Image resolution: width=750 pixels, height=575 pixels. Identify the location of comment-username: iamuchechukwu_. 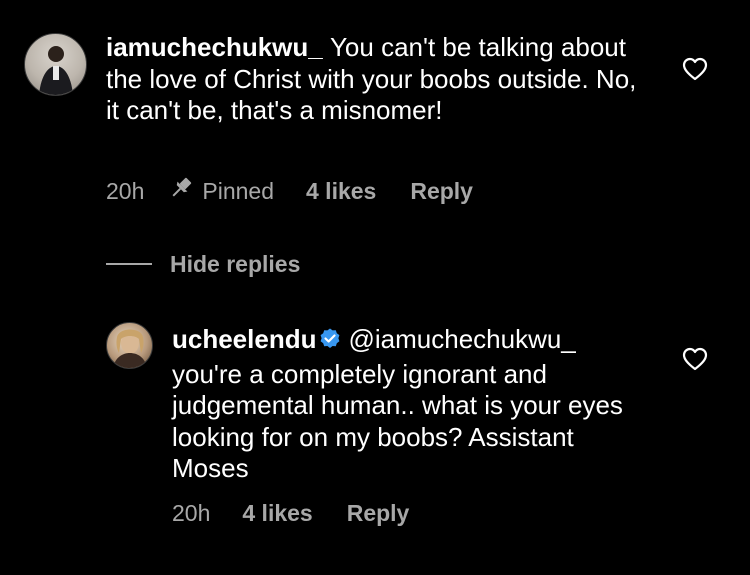
(214, 47).